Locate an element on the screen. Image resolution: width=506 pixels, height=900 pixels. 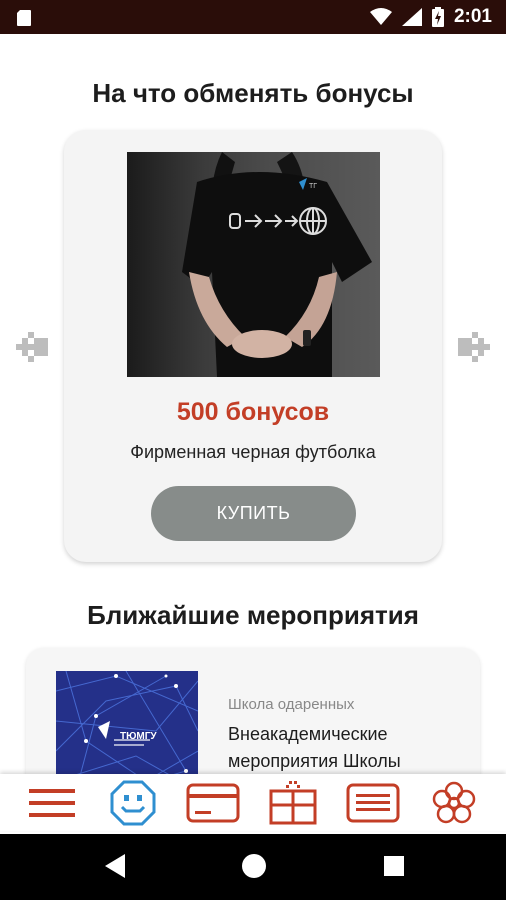
list-icon is located at coordinates (373, 803).